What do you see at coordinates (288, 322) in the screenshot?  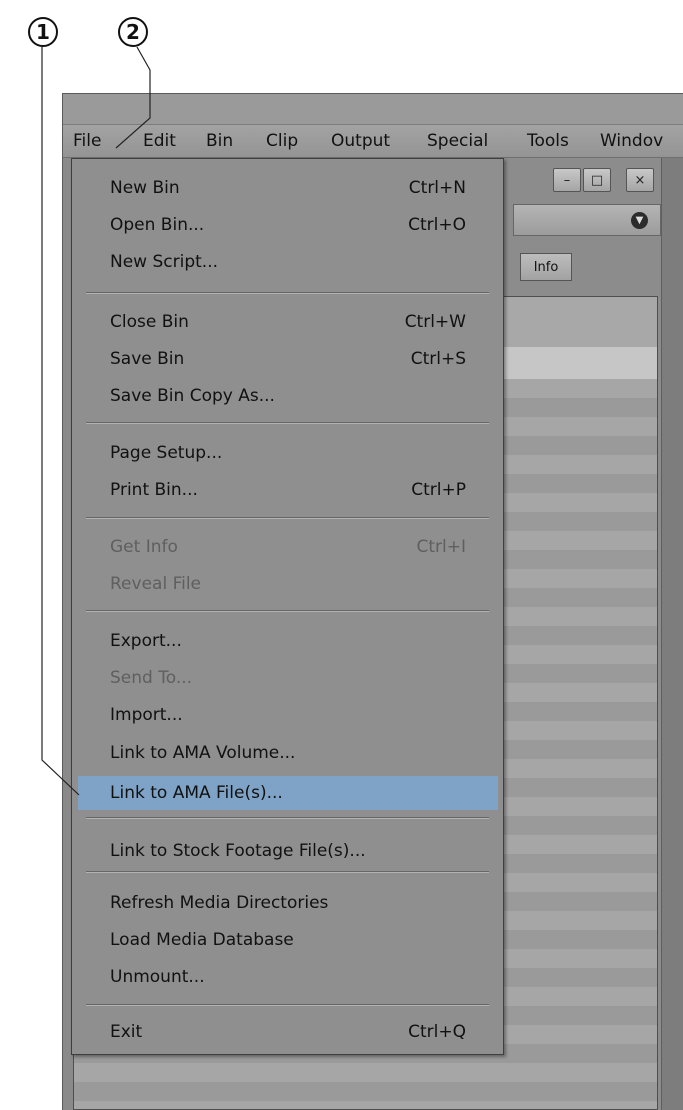 I see `menu-item-close-bin: Close Bin Ctrl+W` at bounding box center [288, 322].